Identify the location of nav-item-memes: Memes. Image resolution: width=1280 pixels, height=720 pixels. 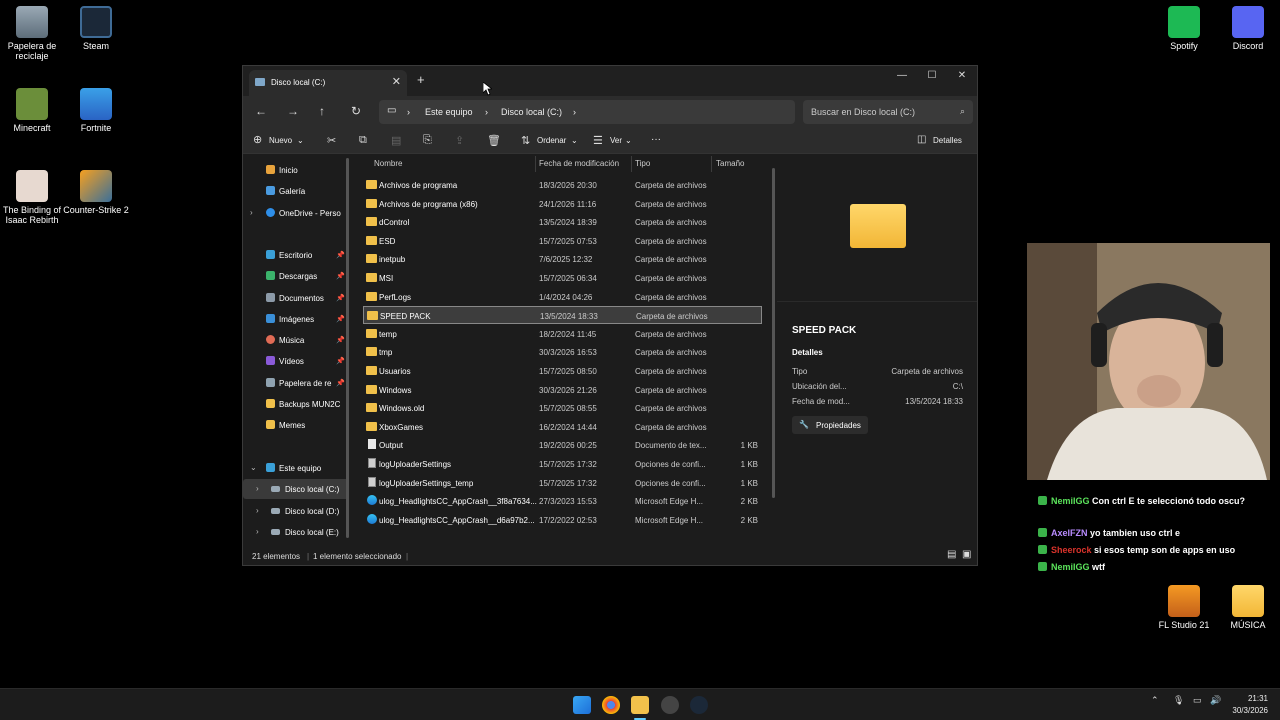
(296, 425).